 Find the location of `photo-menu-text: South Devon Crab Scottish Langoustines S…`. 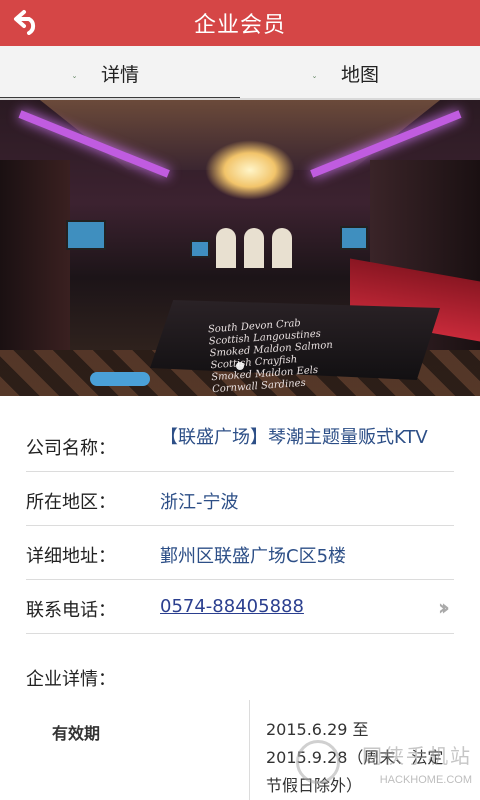

photo-menu-text: South Devon Crab Scottish Langoustines S… is located at coordinates (272, 356).